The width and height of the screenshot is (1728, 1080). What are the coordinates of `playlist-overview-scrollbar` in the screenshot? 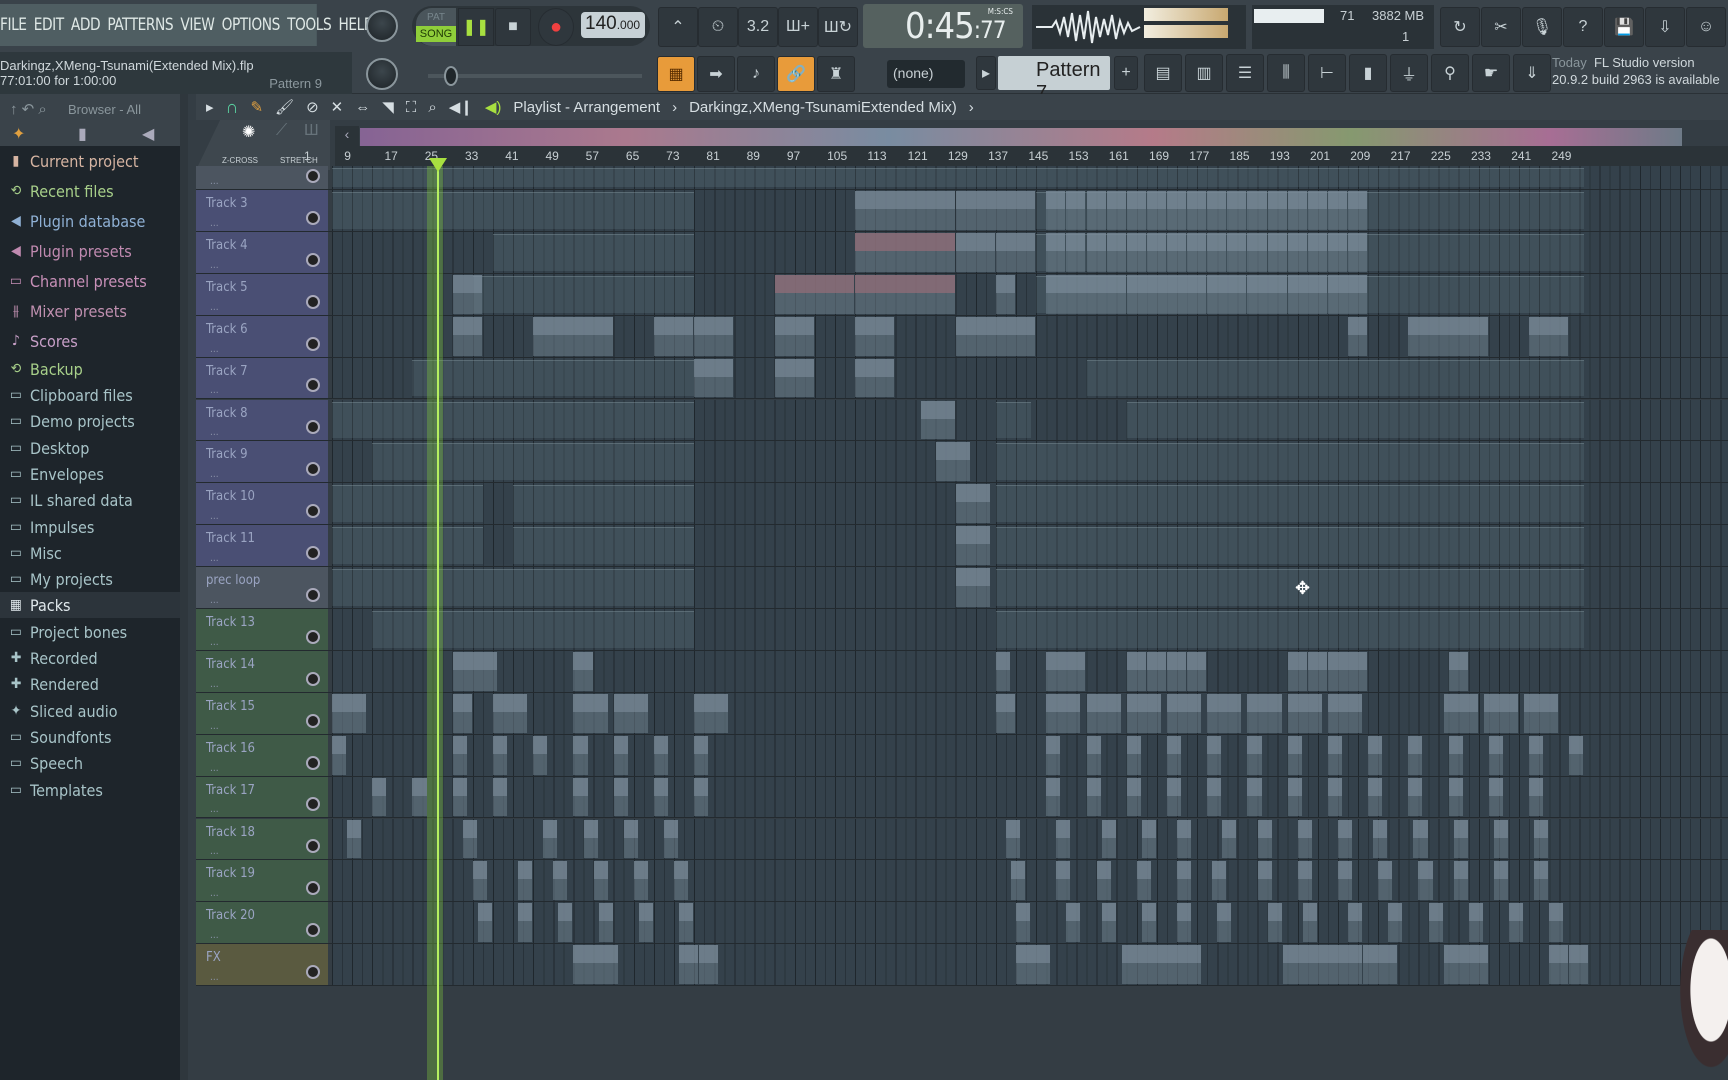 It's located at (1021, 137).